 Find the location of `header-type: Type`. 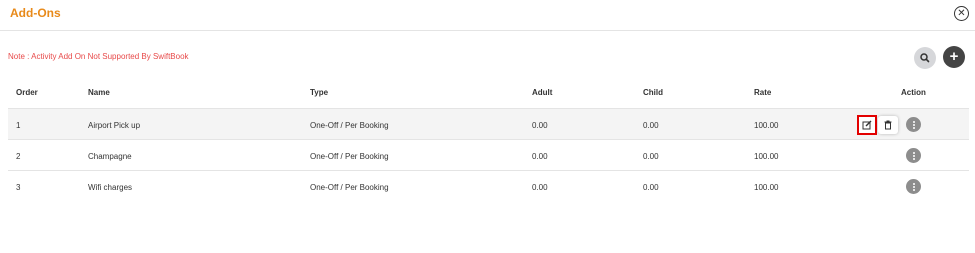

header-type: Type is located at coordinates (319, 92).